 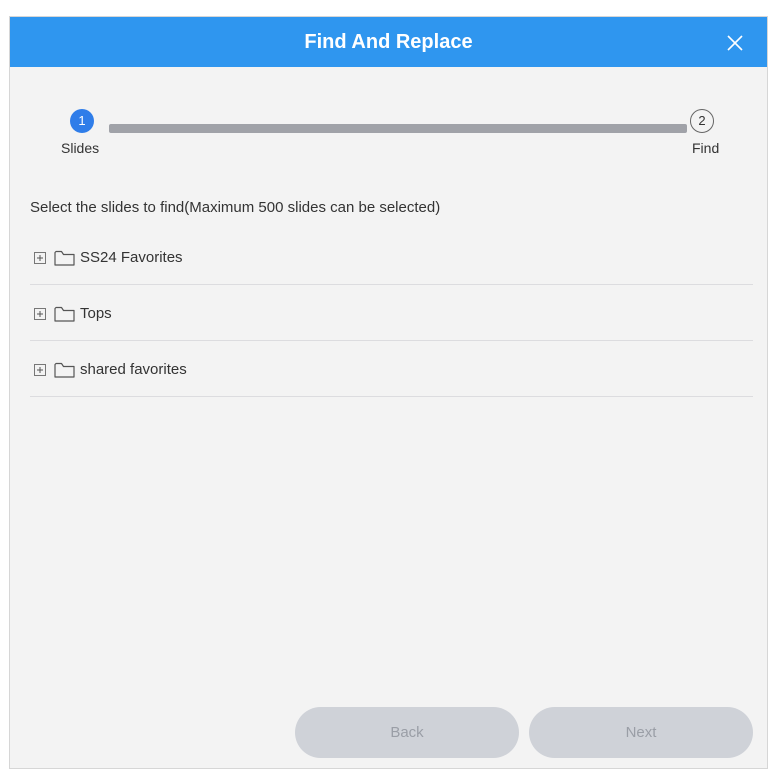 I want to click on tree-item-label: SS24 Favorites, so click(x=131, y=257).